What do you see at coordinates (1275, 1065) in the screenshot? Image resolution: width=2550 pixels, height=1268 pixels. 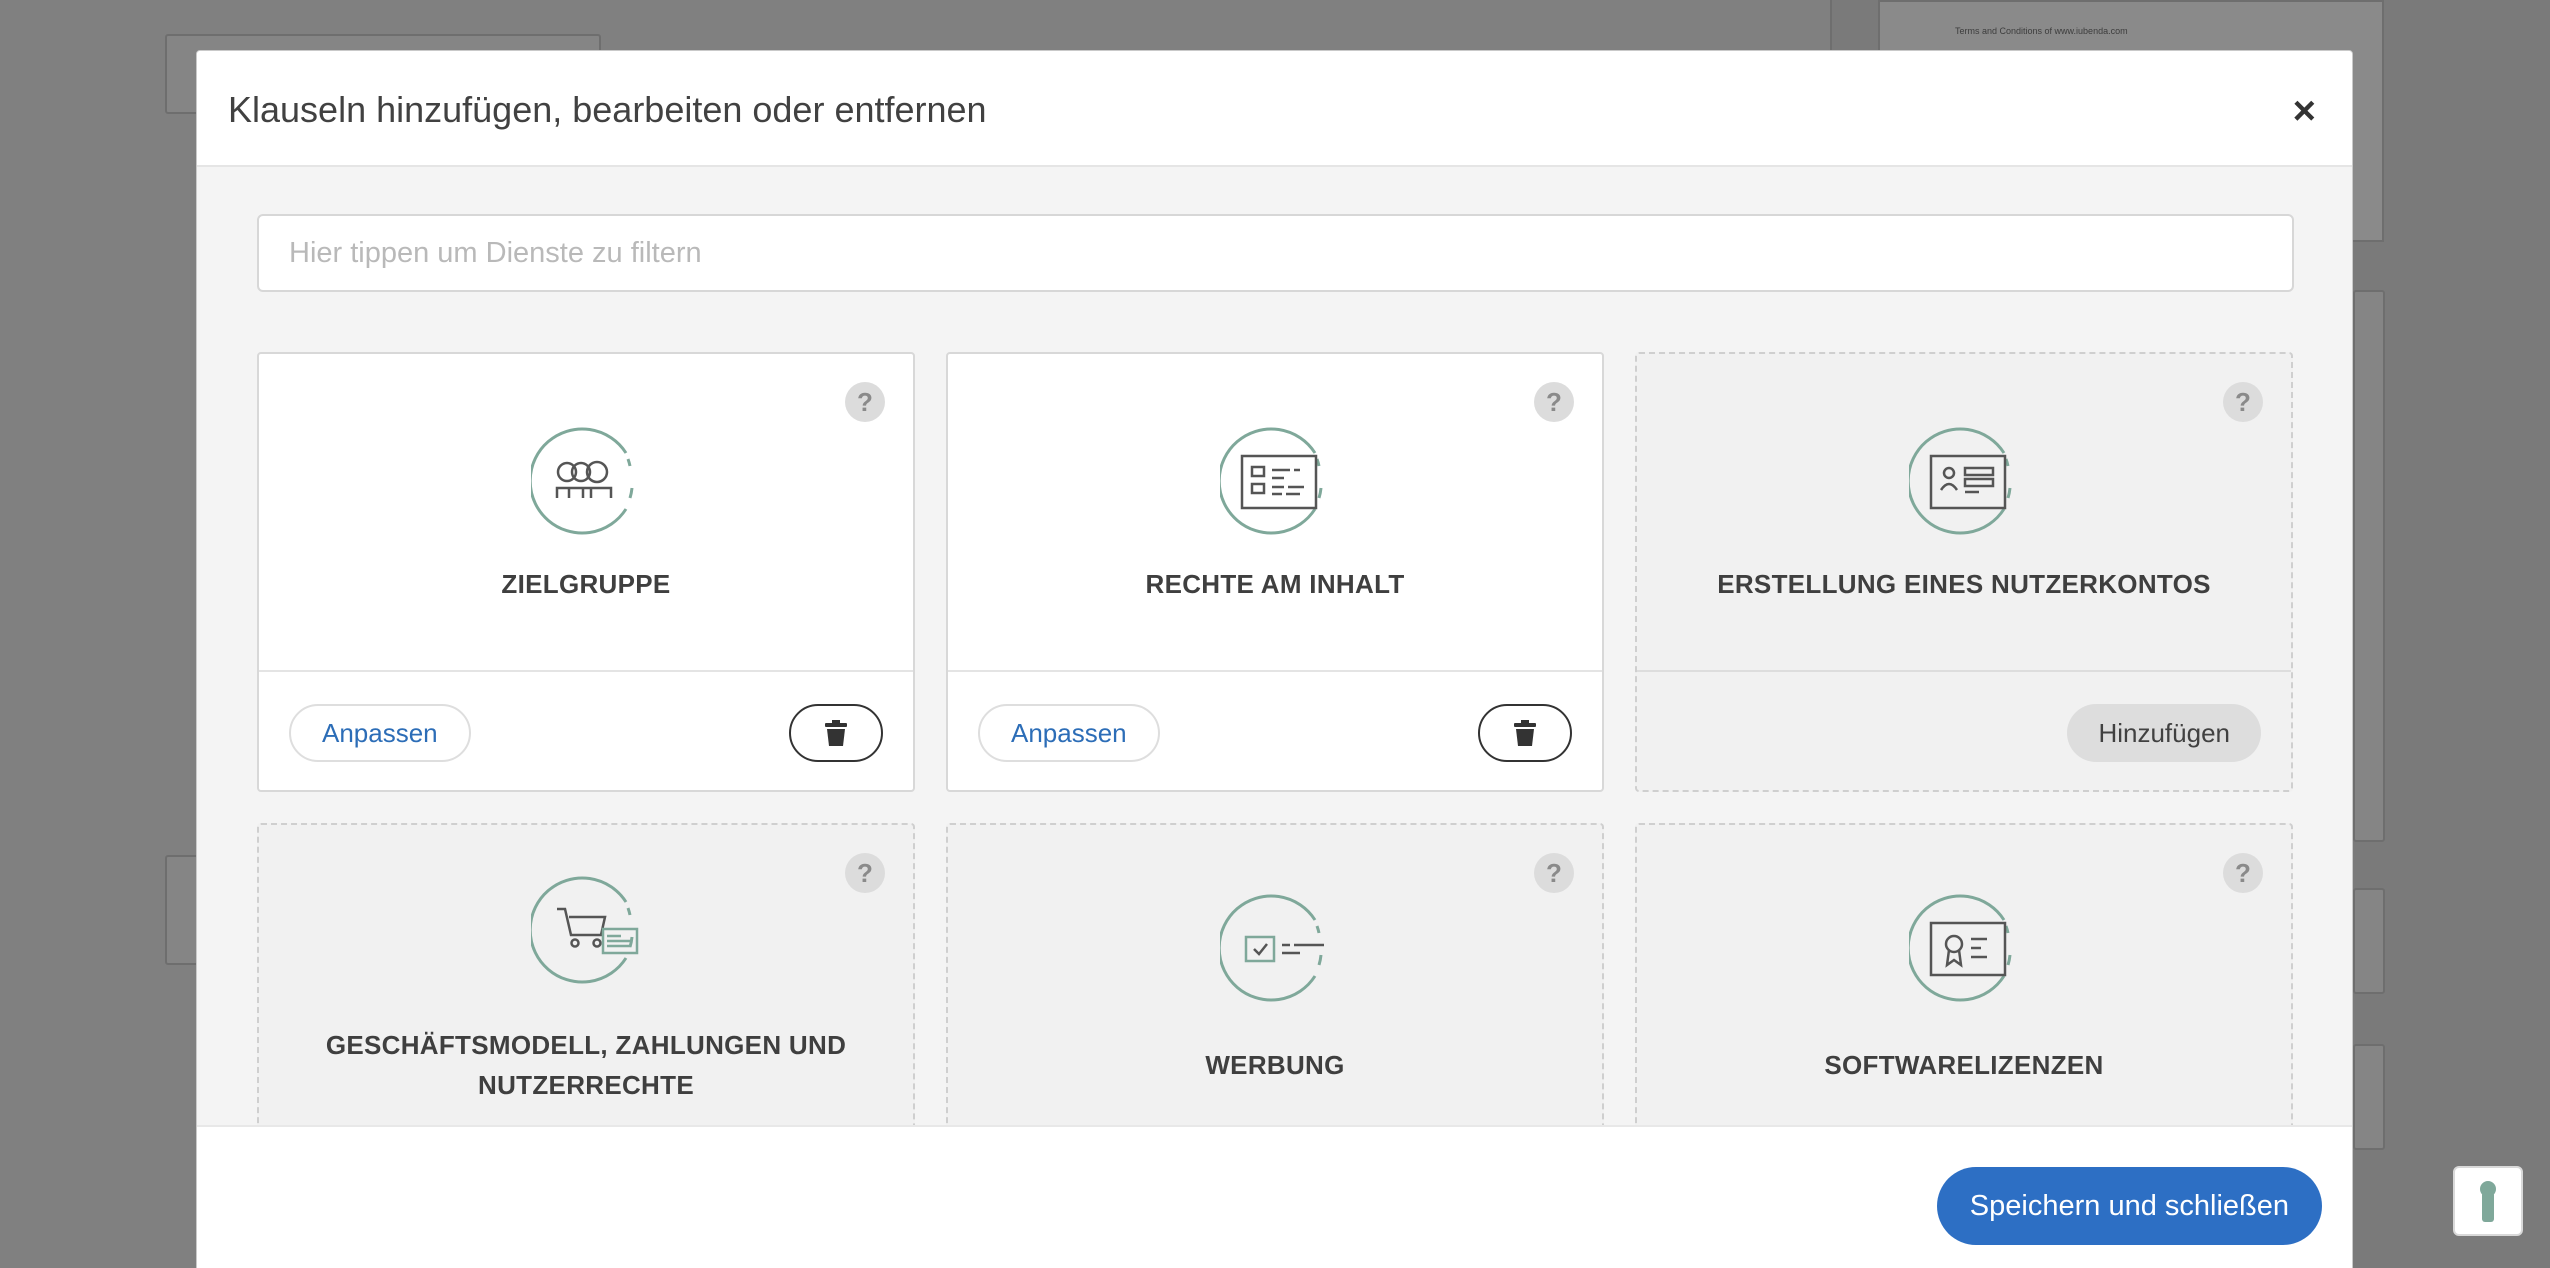 I see `card-title: WERBUNG` at bounding box center [1275, 1065].